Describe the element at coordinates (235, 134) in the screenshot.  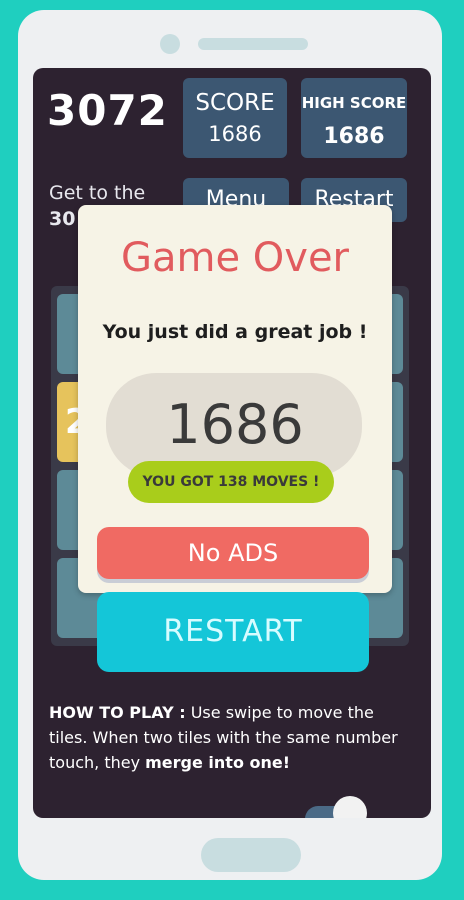
I see `score-value: 1686` at that location.